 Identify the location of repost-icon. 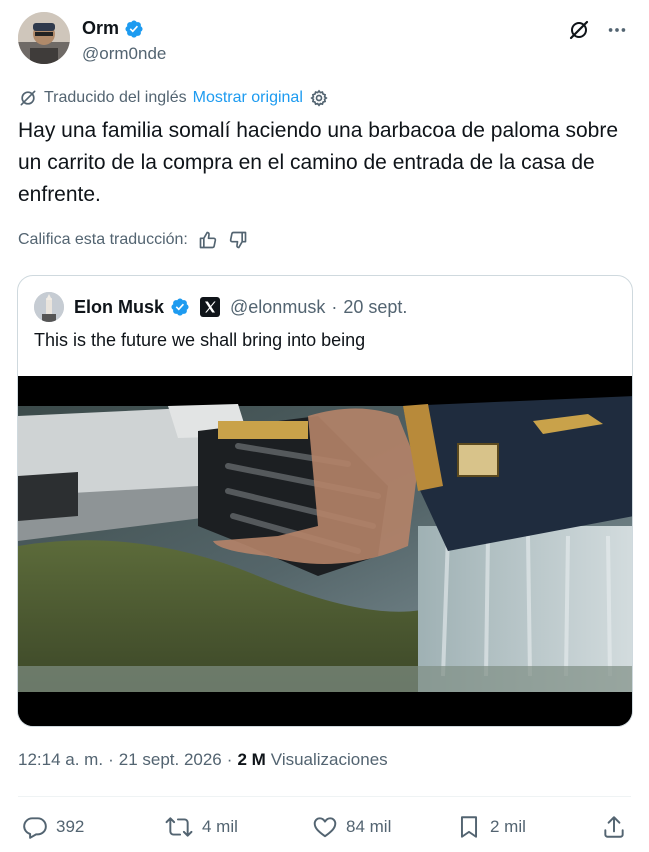
(179, 827).